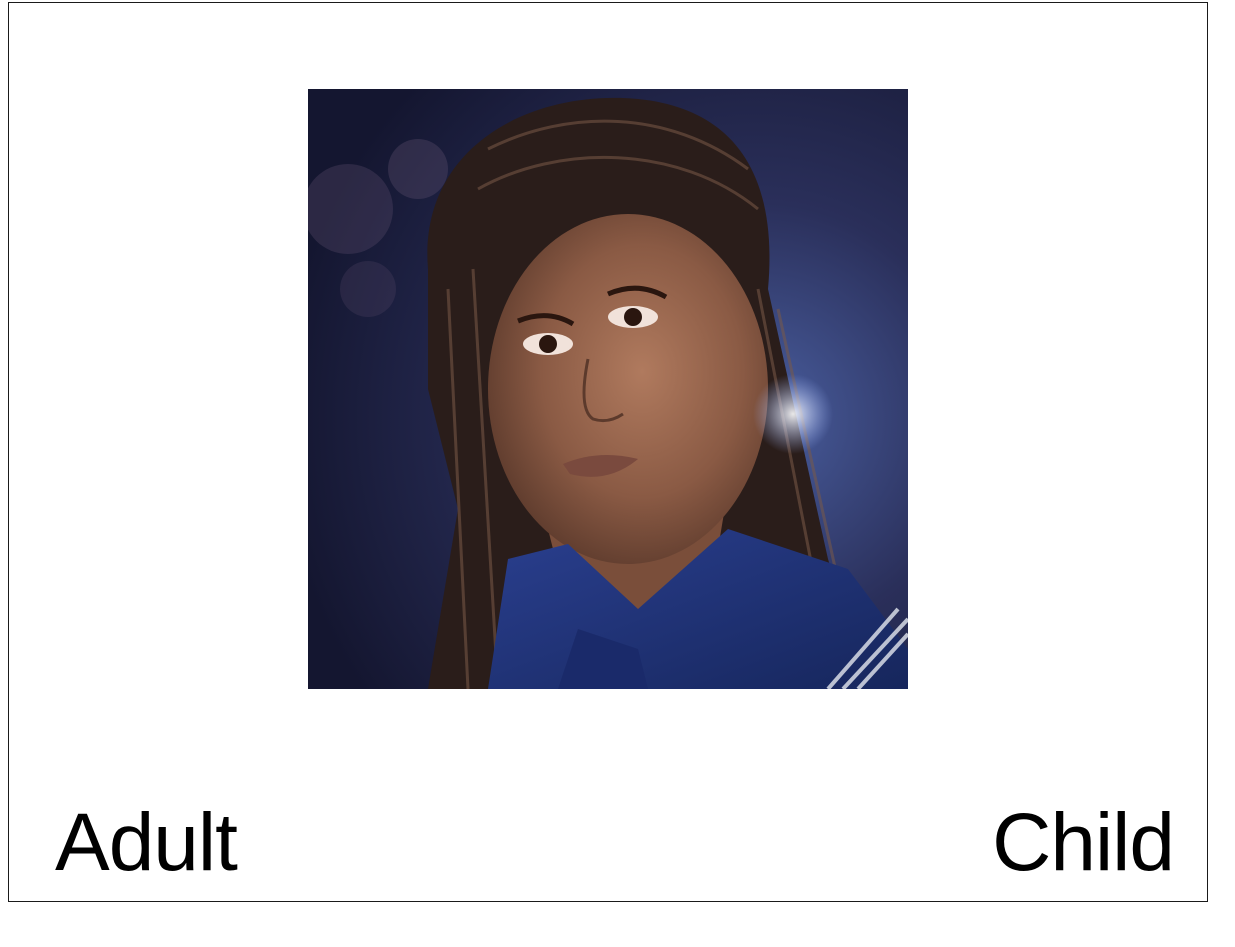 This screenshot has width=1235, height=947. What do you see at coordinates (146, 842) in the screenshot?
I see `option-adult-label: Adult` at bounding box center [146, 842].